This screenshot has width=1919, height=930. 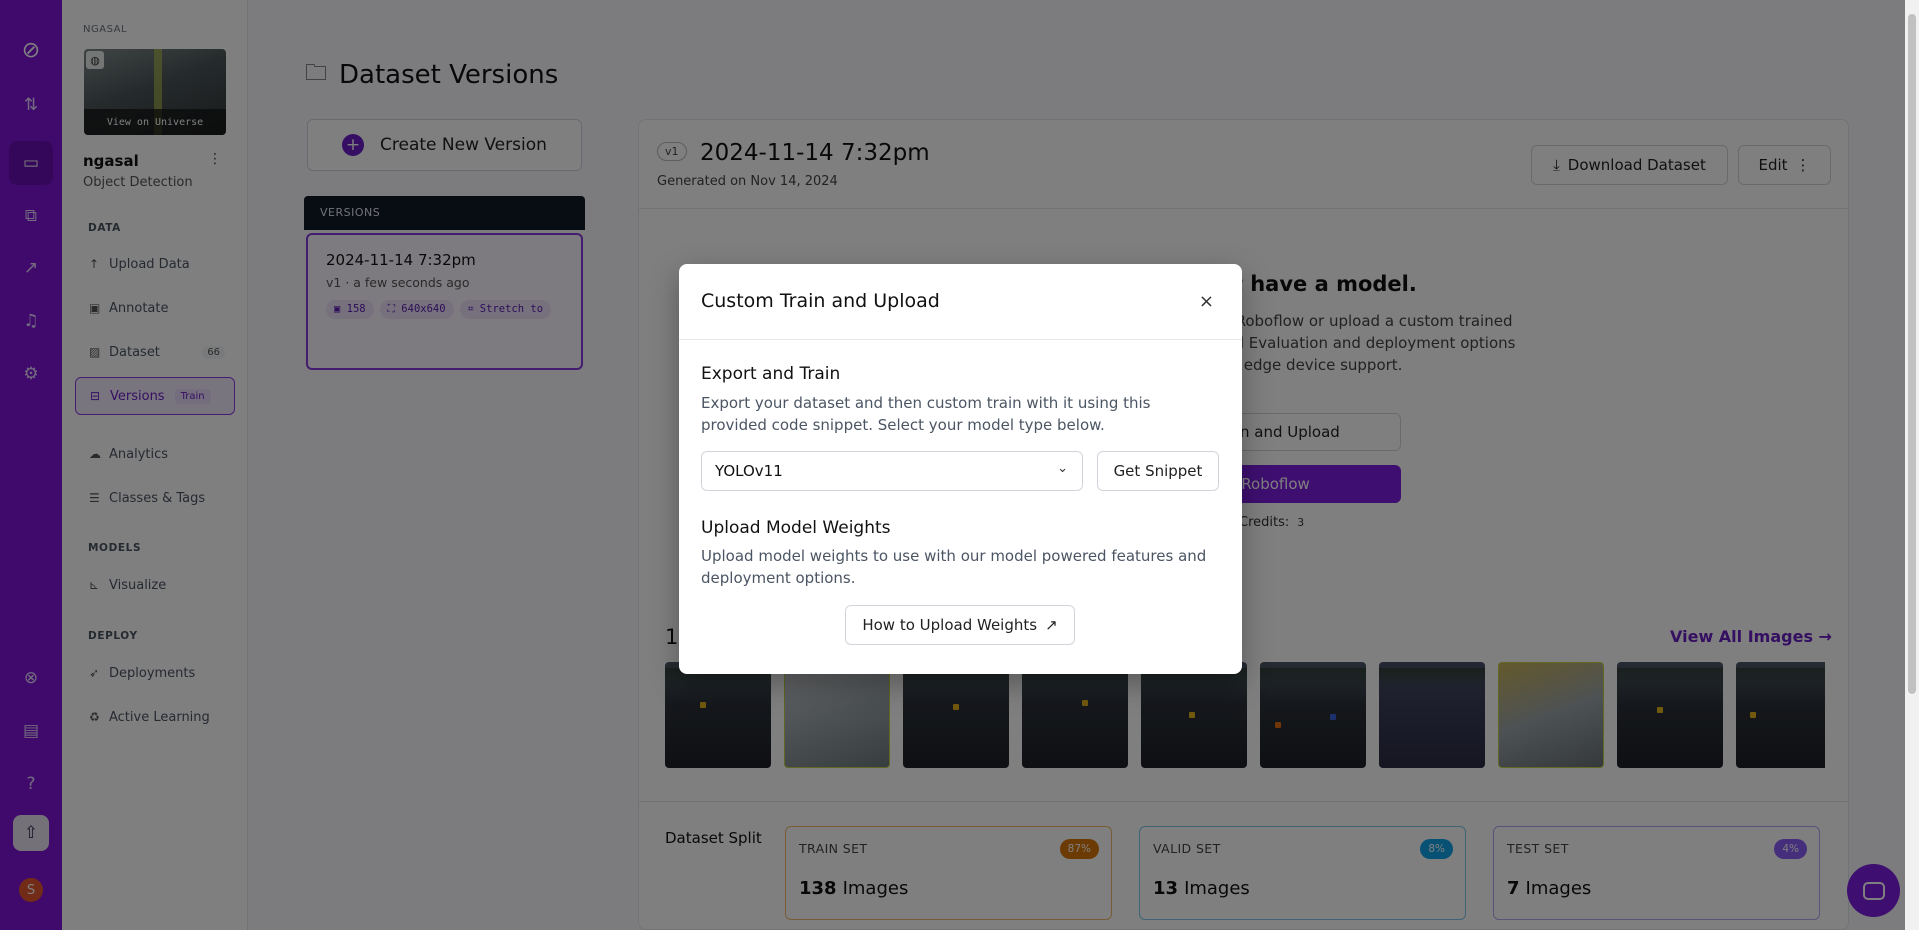 I want to click on get-snippet-button: Get Snippet, so click(x=1158, y=471).